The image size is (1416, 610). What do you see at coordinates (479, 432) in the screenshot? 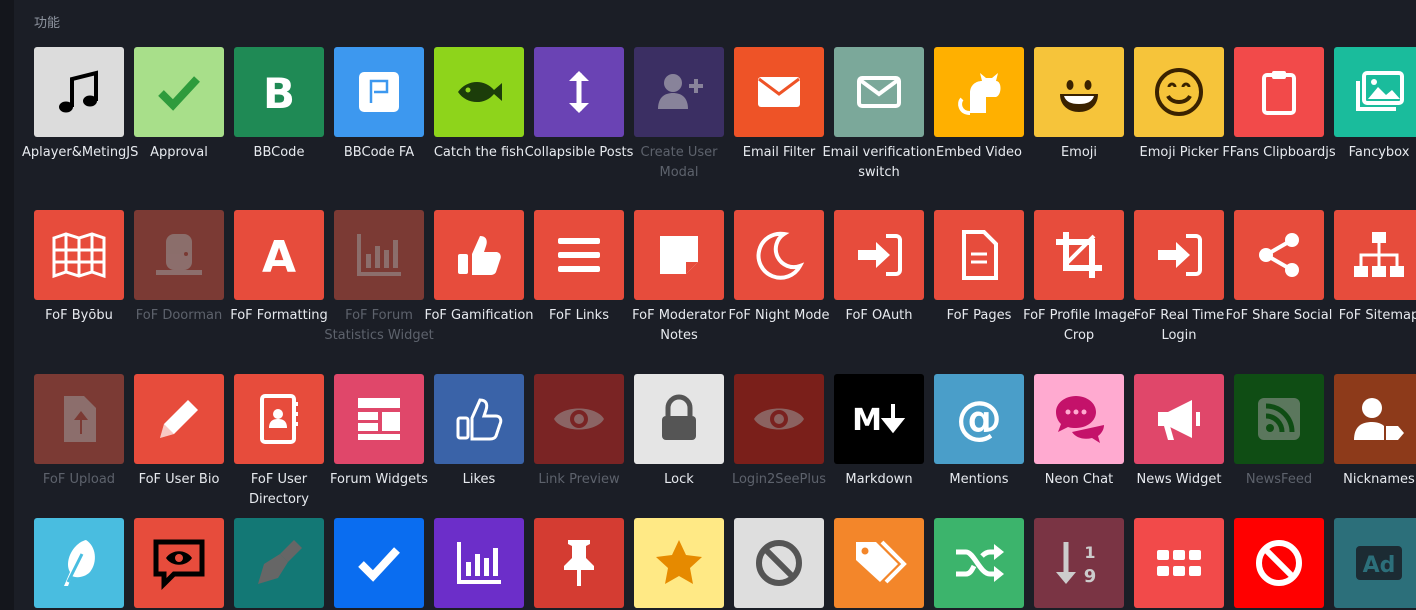
I see `extension-tile: Likes` at bounding box center [479, 432].